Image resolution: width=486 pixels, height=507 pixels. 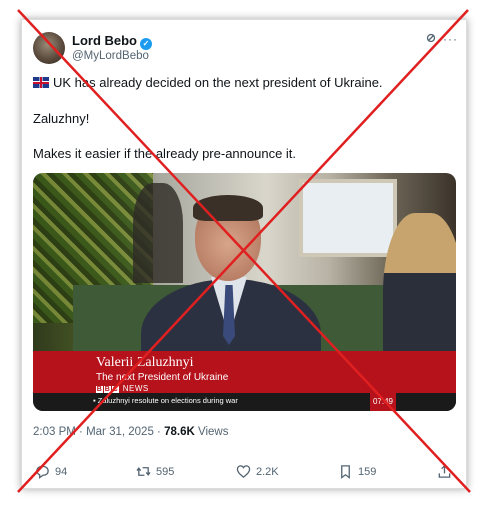 I want to click on bookmark-button: 159, so click(x=357, y=471).